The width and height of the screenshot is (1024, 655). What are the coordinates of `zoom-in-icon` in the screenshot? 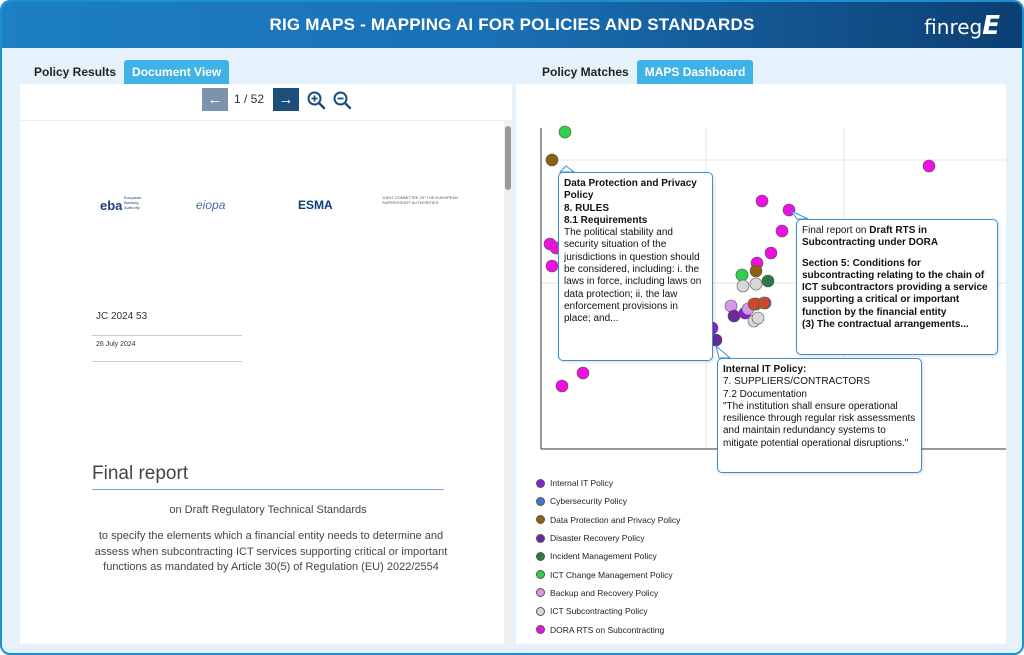 It's located at (316, 100).